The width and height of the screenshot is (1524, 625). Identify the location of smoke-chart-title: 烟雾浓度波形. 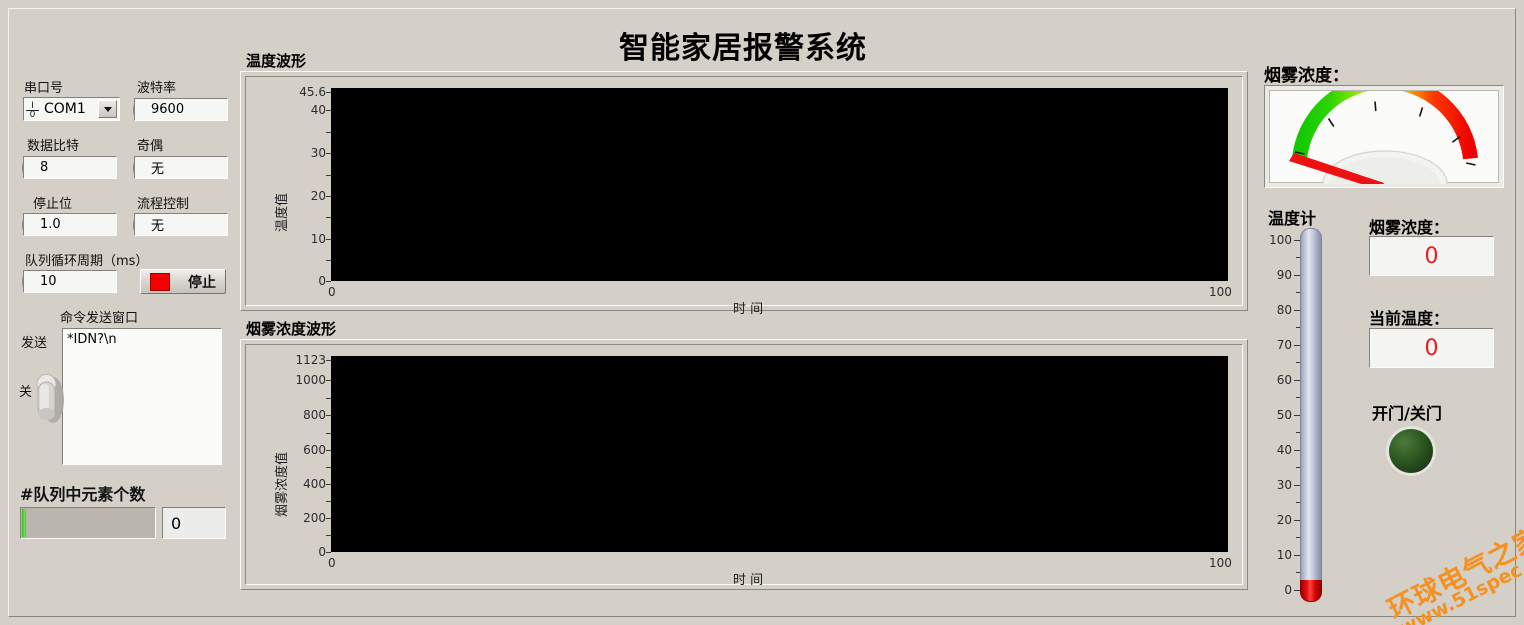
(291, 329).